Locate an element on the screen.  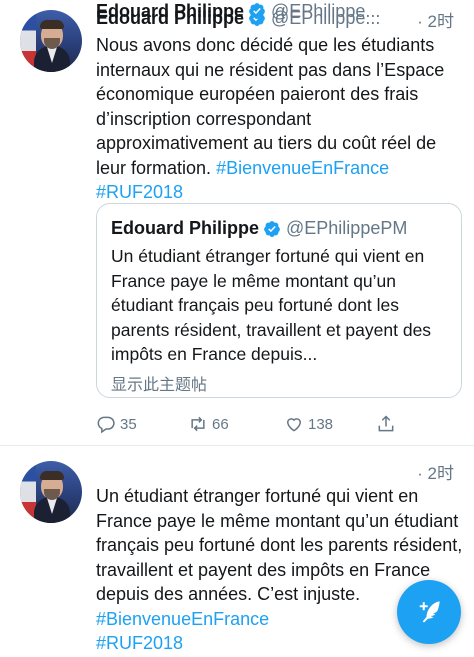
compose-tweet-button is located at coordinates (429, 612).